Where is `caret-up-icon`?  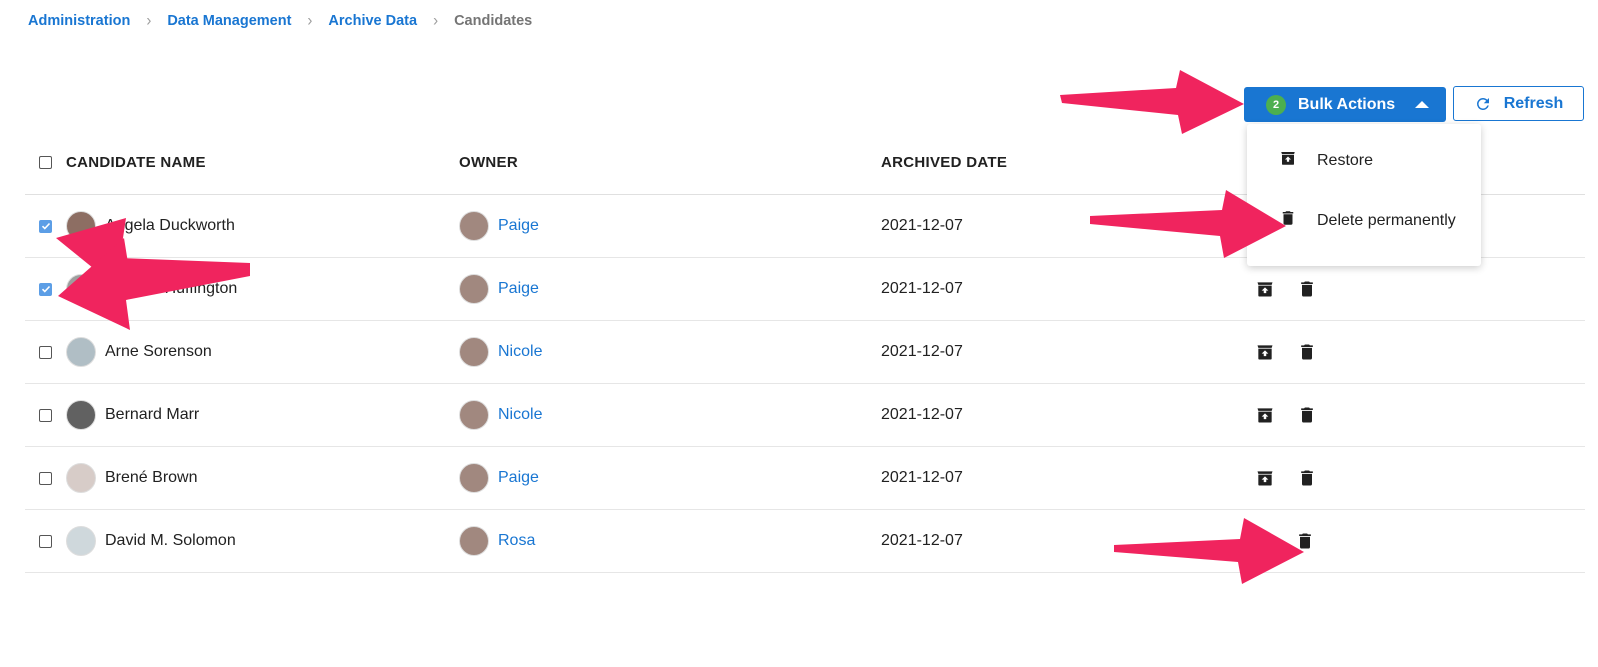 caret-up-icon is located at coordinates (1422, 104).